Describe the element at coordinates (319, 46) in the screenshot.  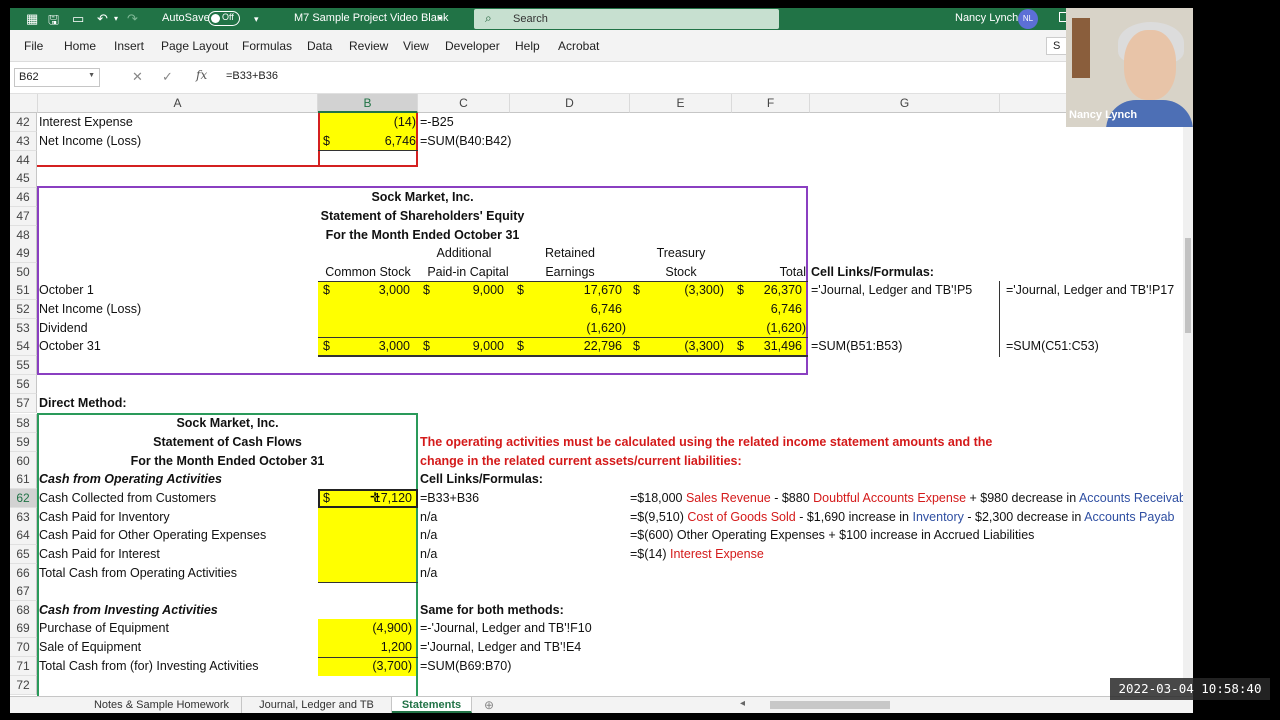
I see `menu-data: Data` at that location.